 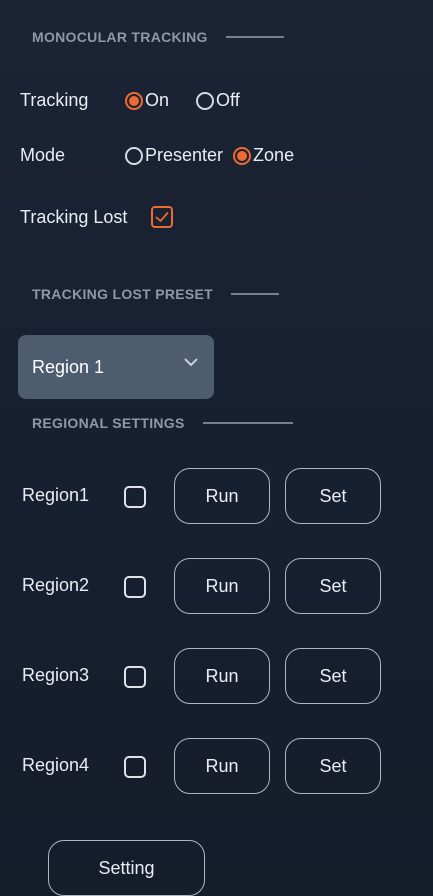 I want to click on region-3-set-button: Set, so click(x=333, y=676).